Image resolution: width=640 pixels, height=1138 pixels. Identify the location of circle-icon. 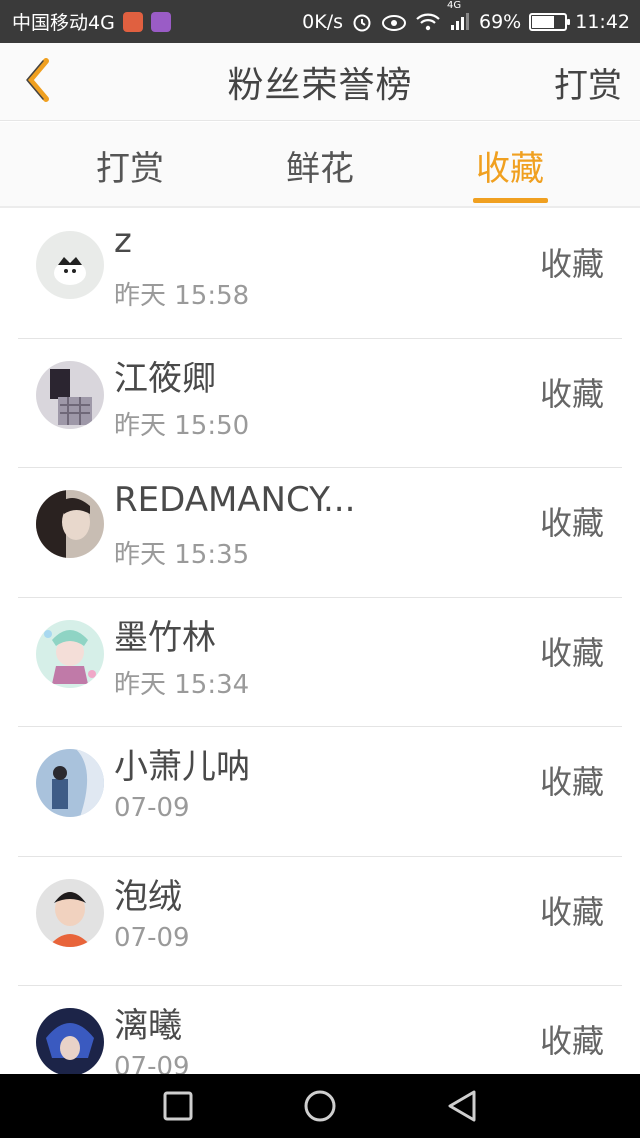
(320, 1109).